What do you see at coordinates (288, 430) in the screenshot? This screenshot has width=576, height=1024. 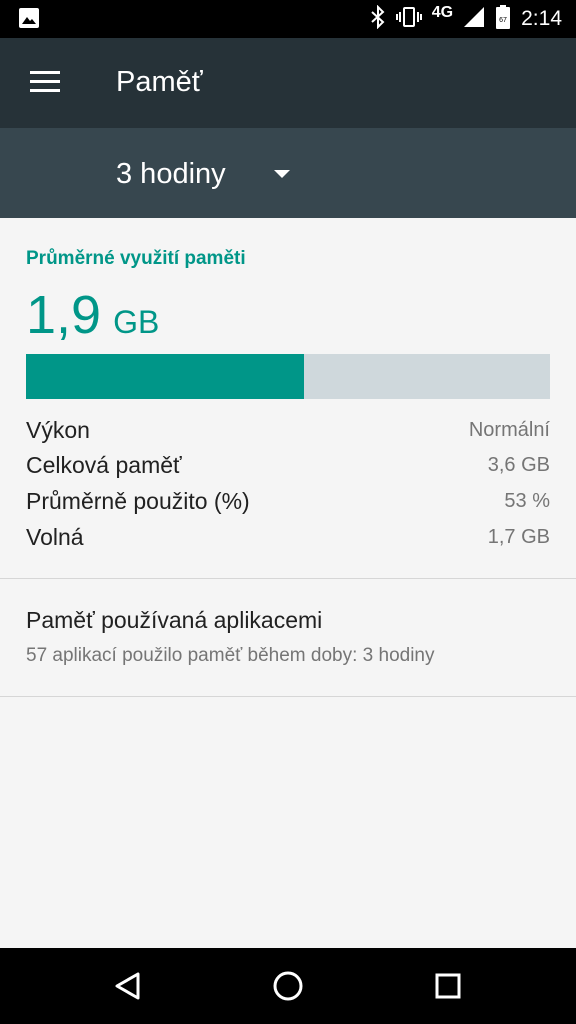 I see `stat-row-performance: Výkon Normální` at bounding box center [288, 430].